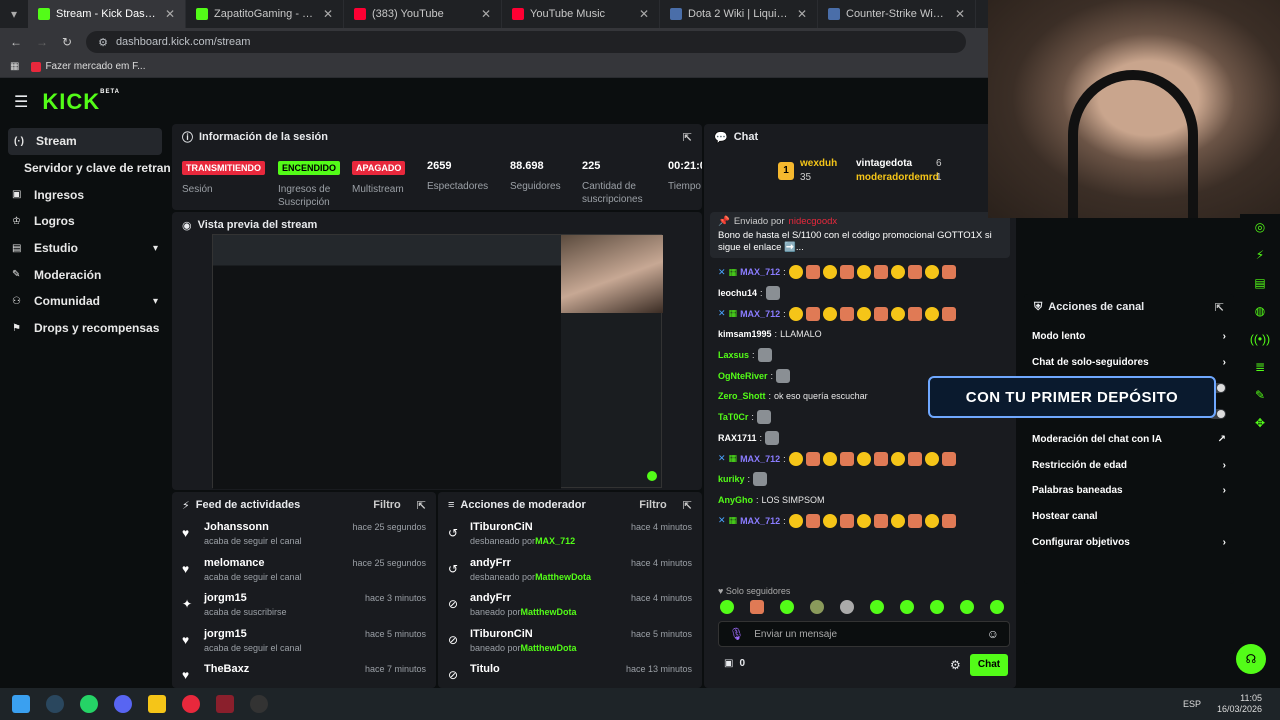 This screenshot has width=1280, height=720. Describe the element at coordinates (85, 274) in the screenshot. I see `sidebar-item: ✎ Moderación` at that location.